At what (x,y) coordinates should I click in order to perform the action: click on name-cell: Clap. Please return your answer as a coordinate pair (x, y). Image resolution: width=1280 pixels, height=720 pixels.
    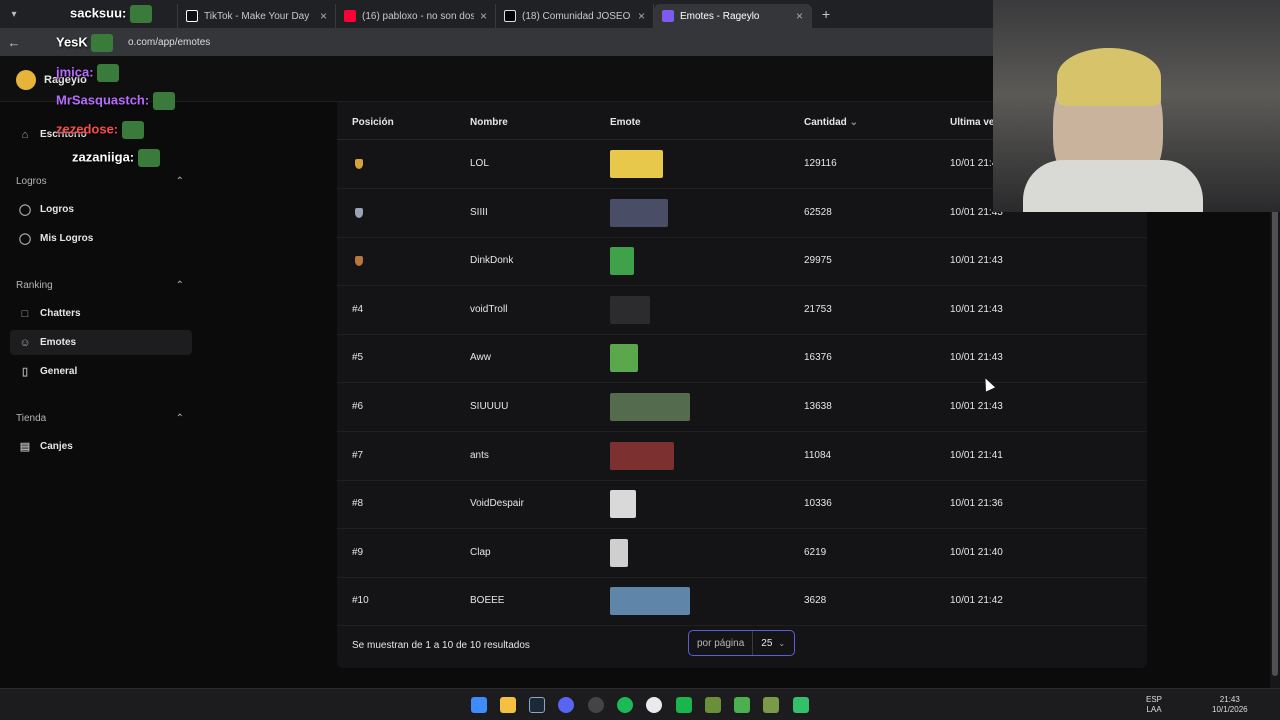
    Looking at the image, I should click on (480, 552).